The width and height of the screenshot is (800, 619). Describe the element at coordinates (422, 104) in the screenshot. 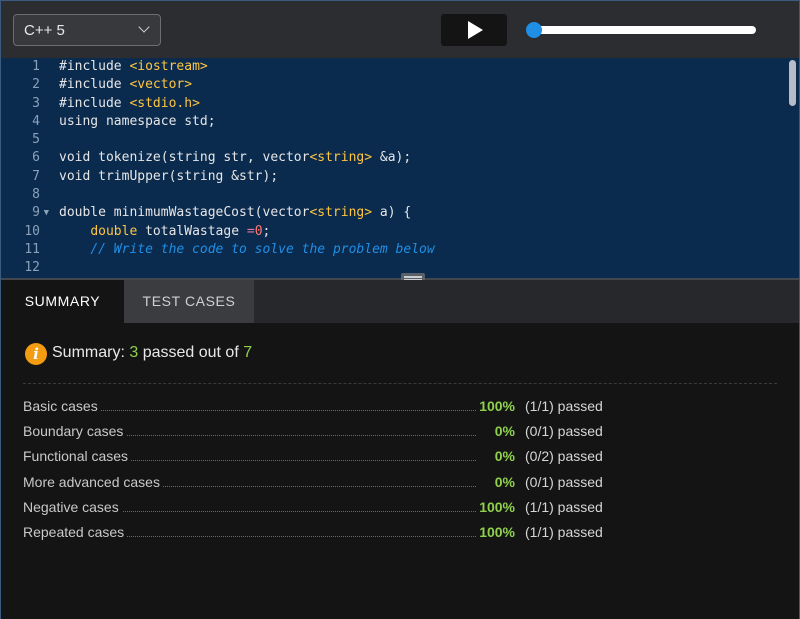

I see `code-line: #include <stdio.h>` at that location.